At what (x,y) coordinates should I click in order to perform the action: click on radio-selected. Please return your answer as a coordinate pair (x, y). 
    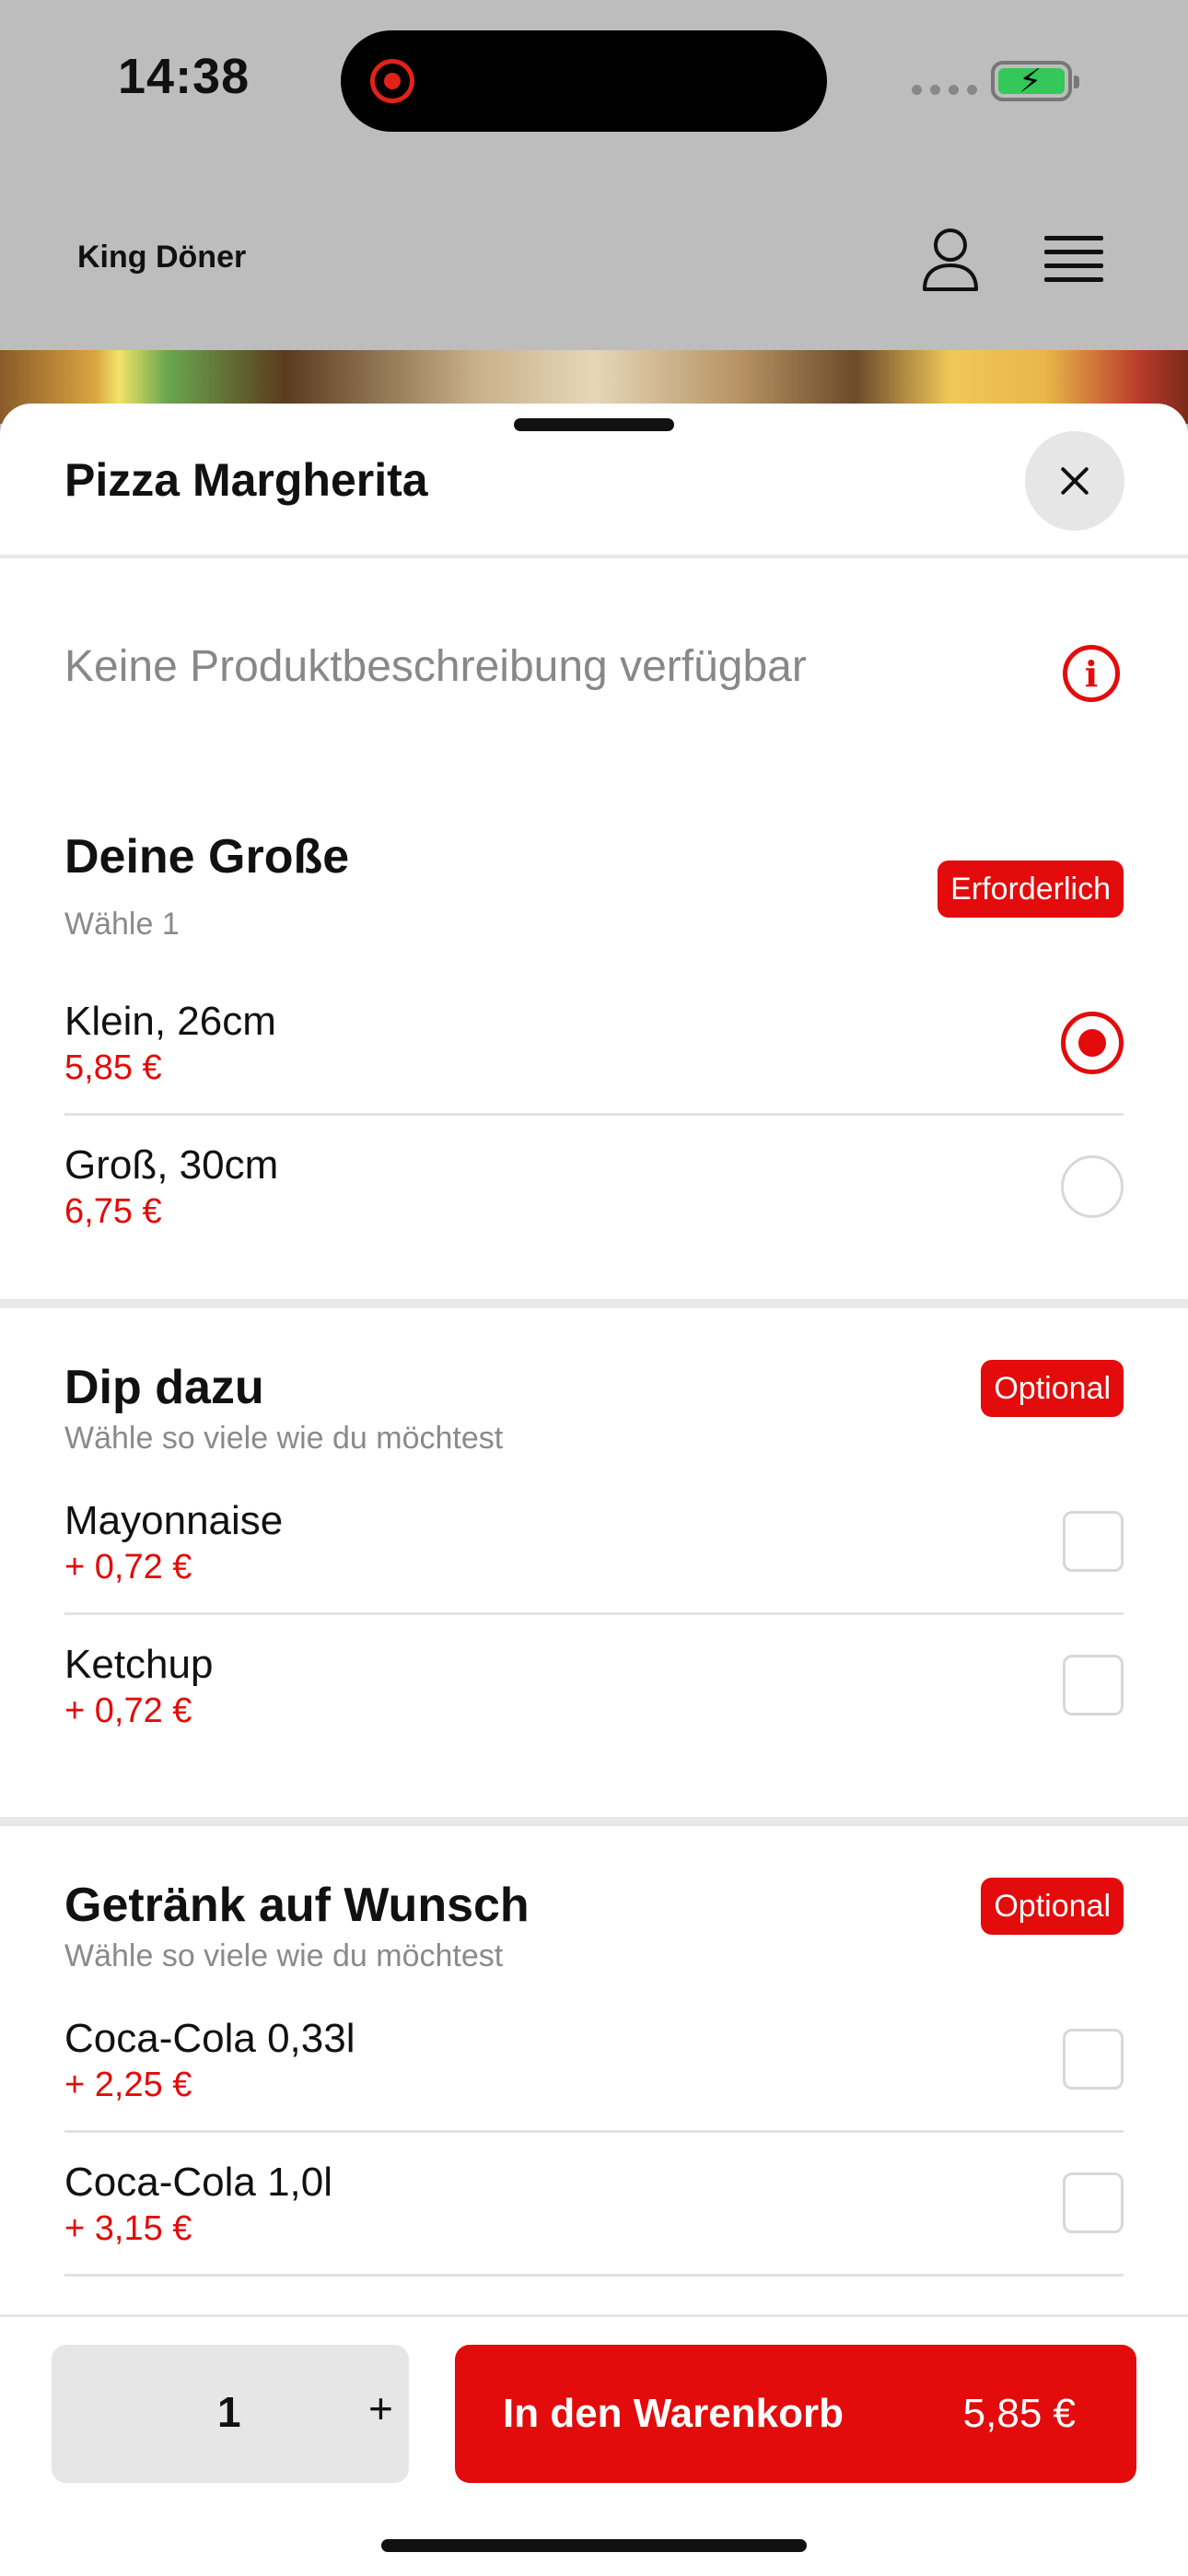
    Looking at the image, I should click on (1092, 1043).